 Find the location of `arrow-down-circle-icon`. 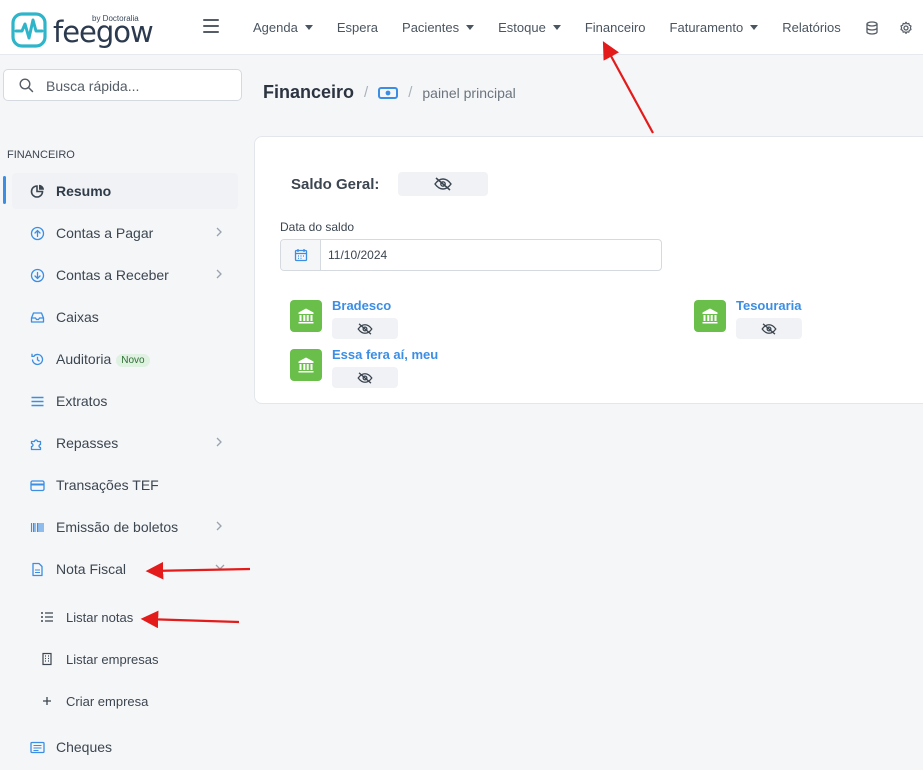

arrow-down-circle-icon is located at coordinates (37, 275).